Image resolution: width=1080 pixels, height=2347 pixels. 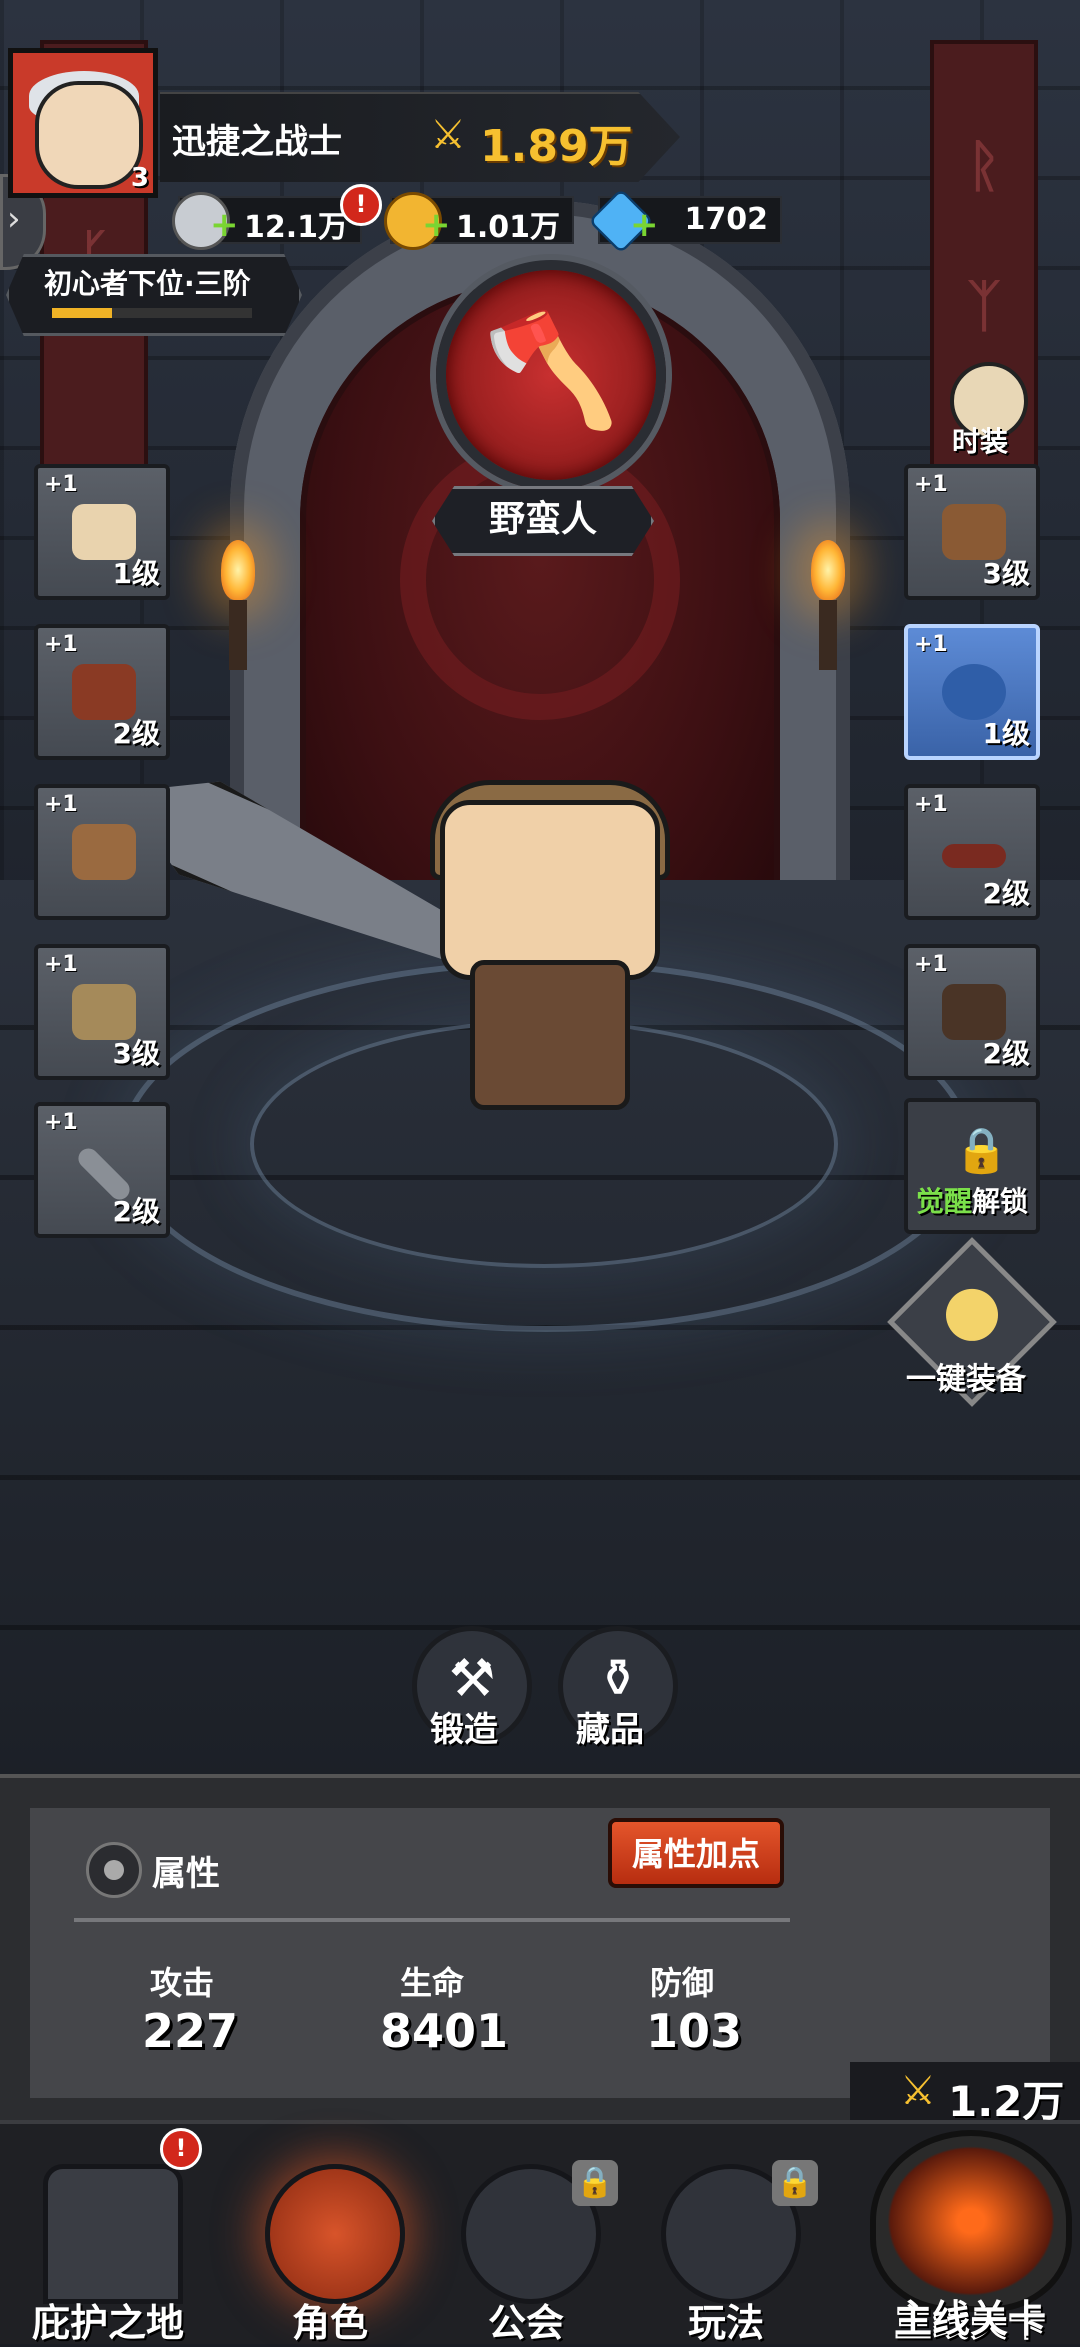 I want to click on gold-resource: + 1.01万, so click(x=479, y=221).